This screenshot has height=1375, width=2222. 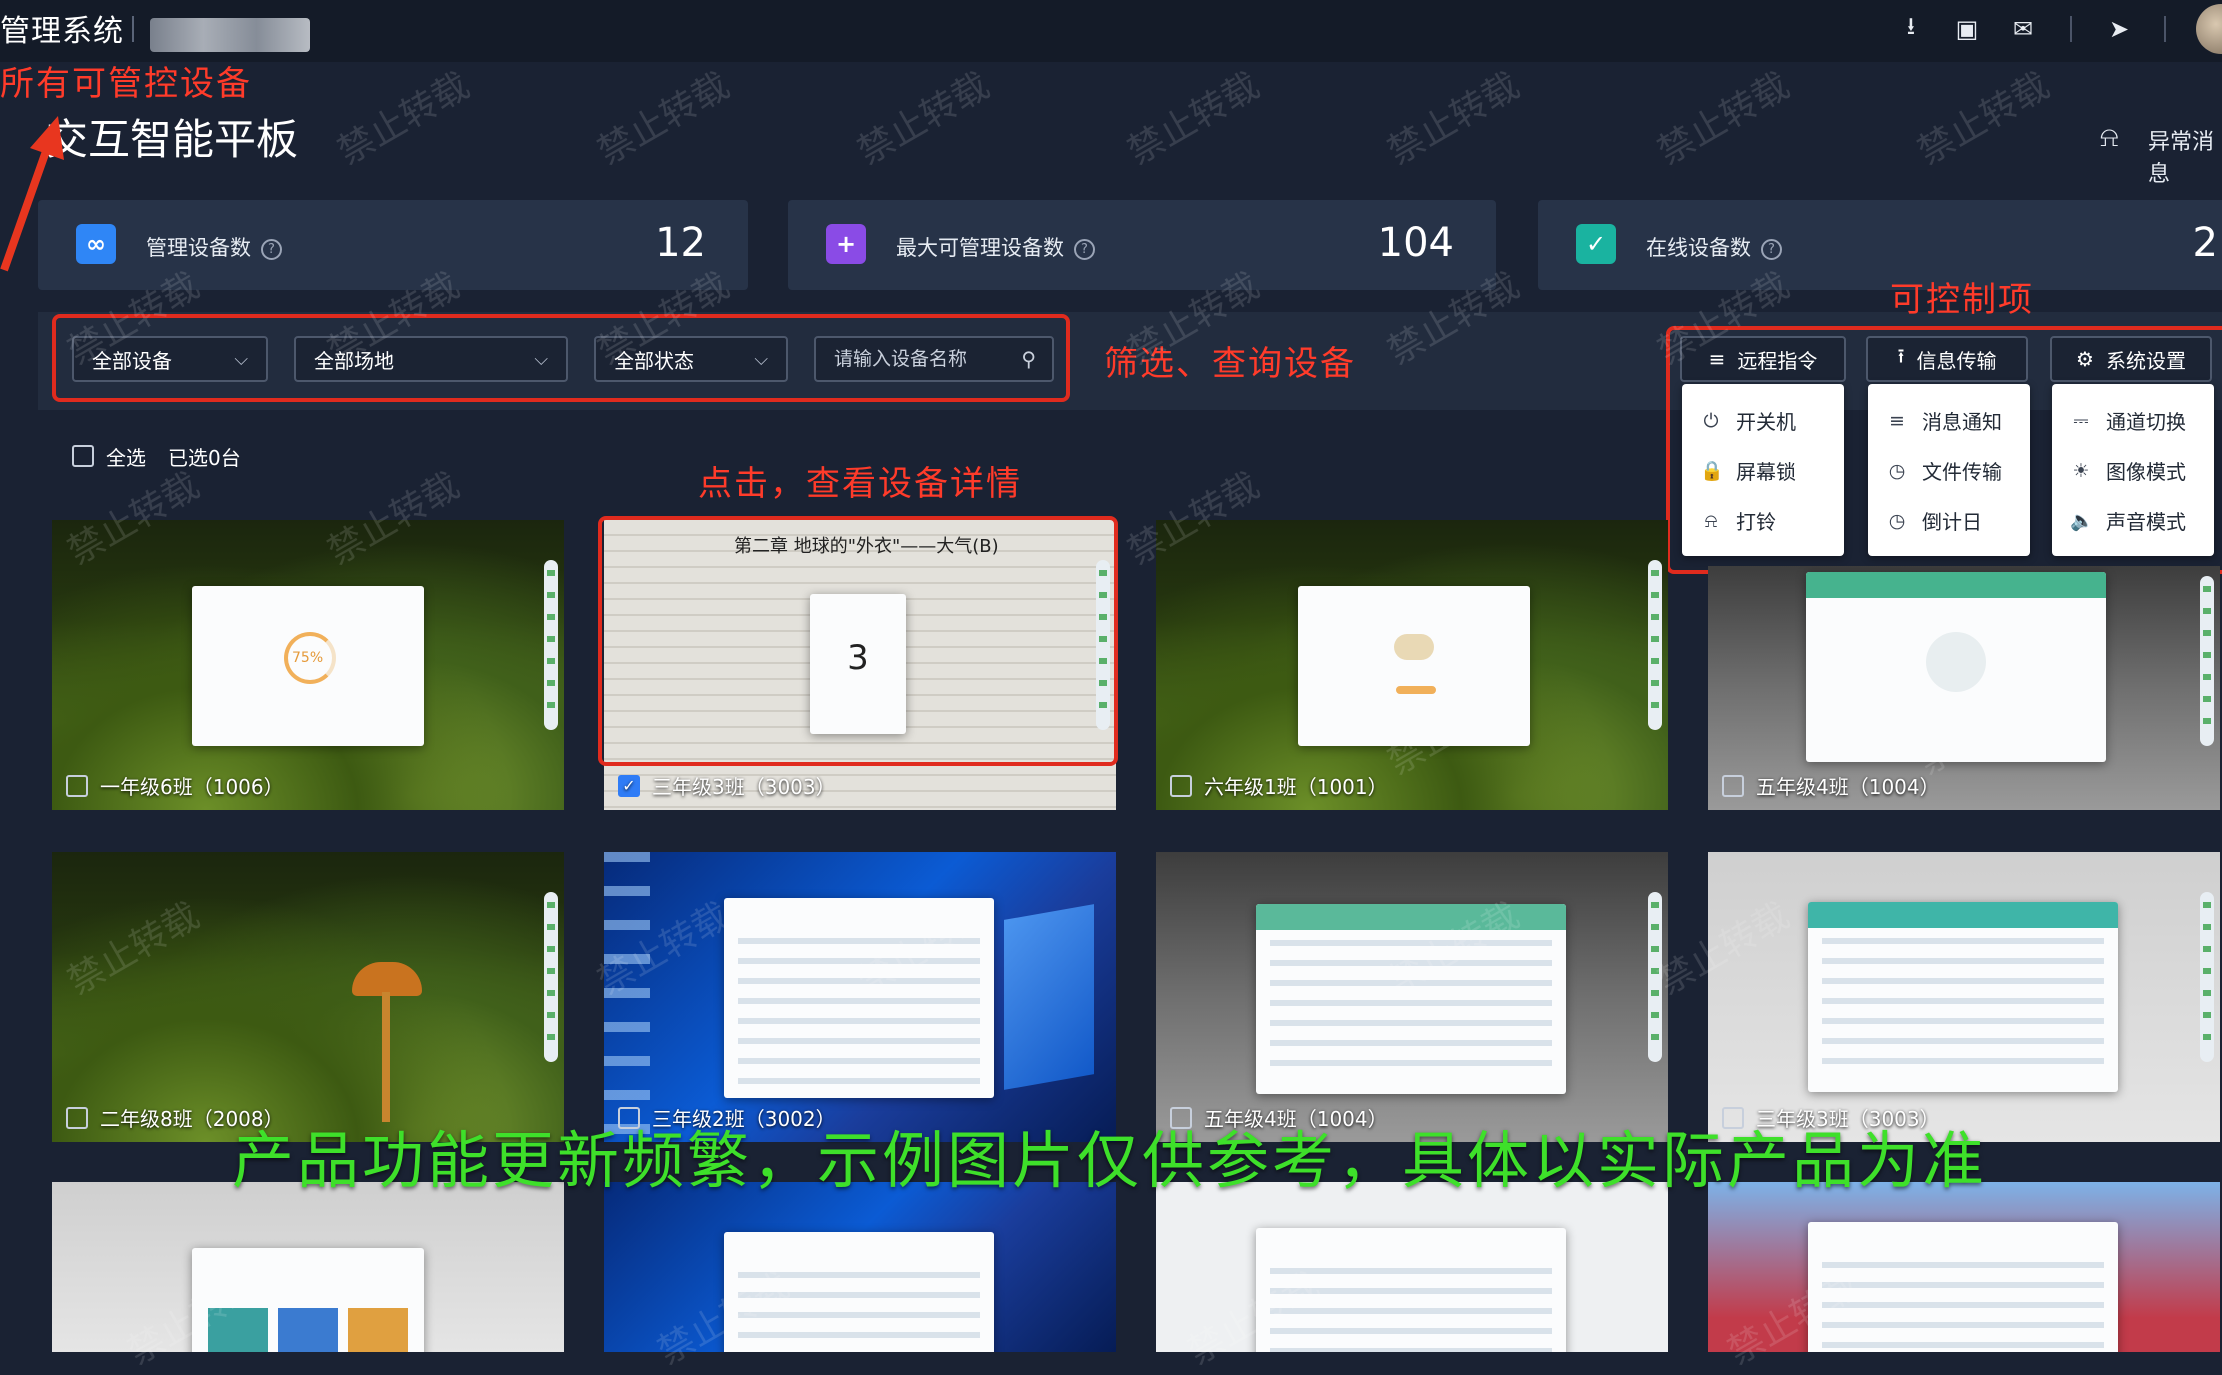 I want to click on speaker-icon: 🔈, so click(x=2082, y=521).